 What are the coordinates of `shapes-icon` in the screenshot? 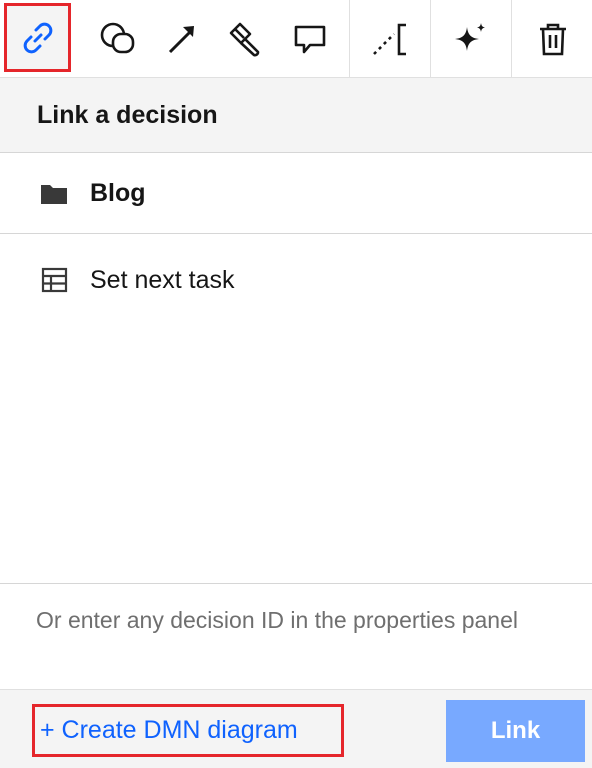 It's located at (117, 38).